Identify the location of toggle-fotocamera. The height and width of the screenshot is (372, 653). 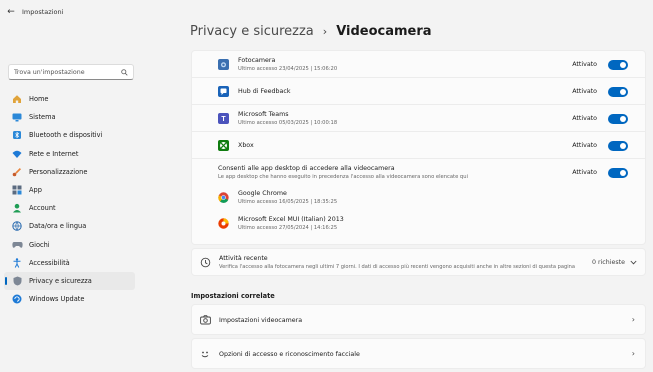
(618, 65).